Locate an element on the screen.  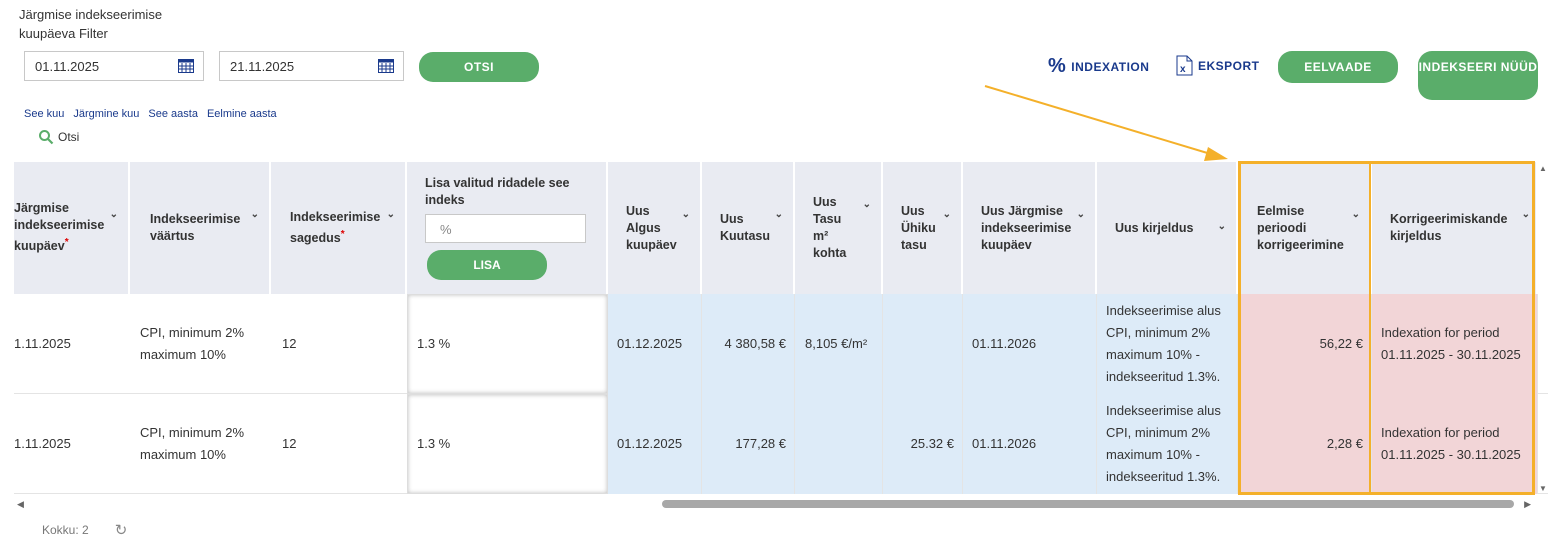
header-prev-correction: Eelmise perioodi korrigeerimine ⌄ is located at coordinates (1305, 228).